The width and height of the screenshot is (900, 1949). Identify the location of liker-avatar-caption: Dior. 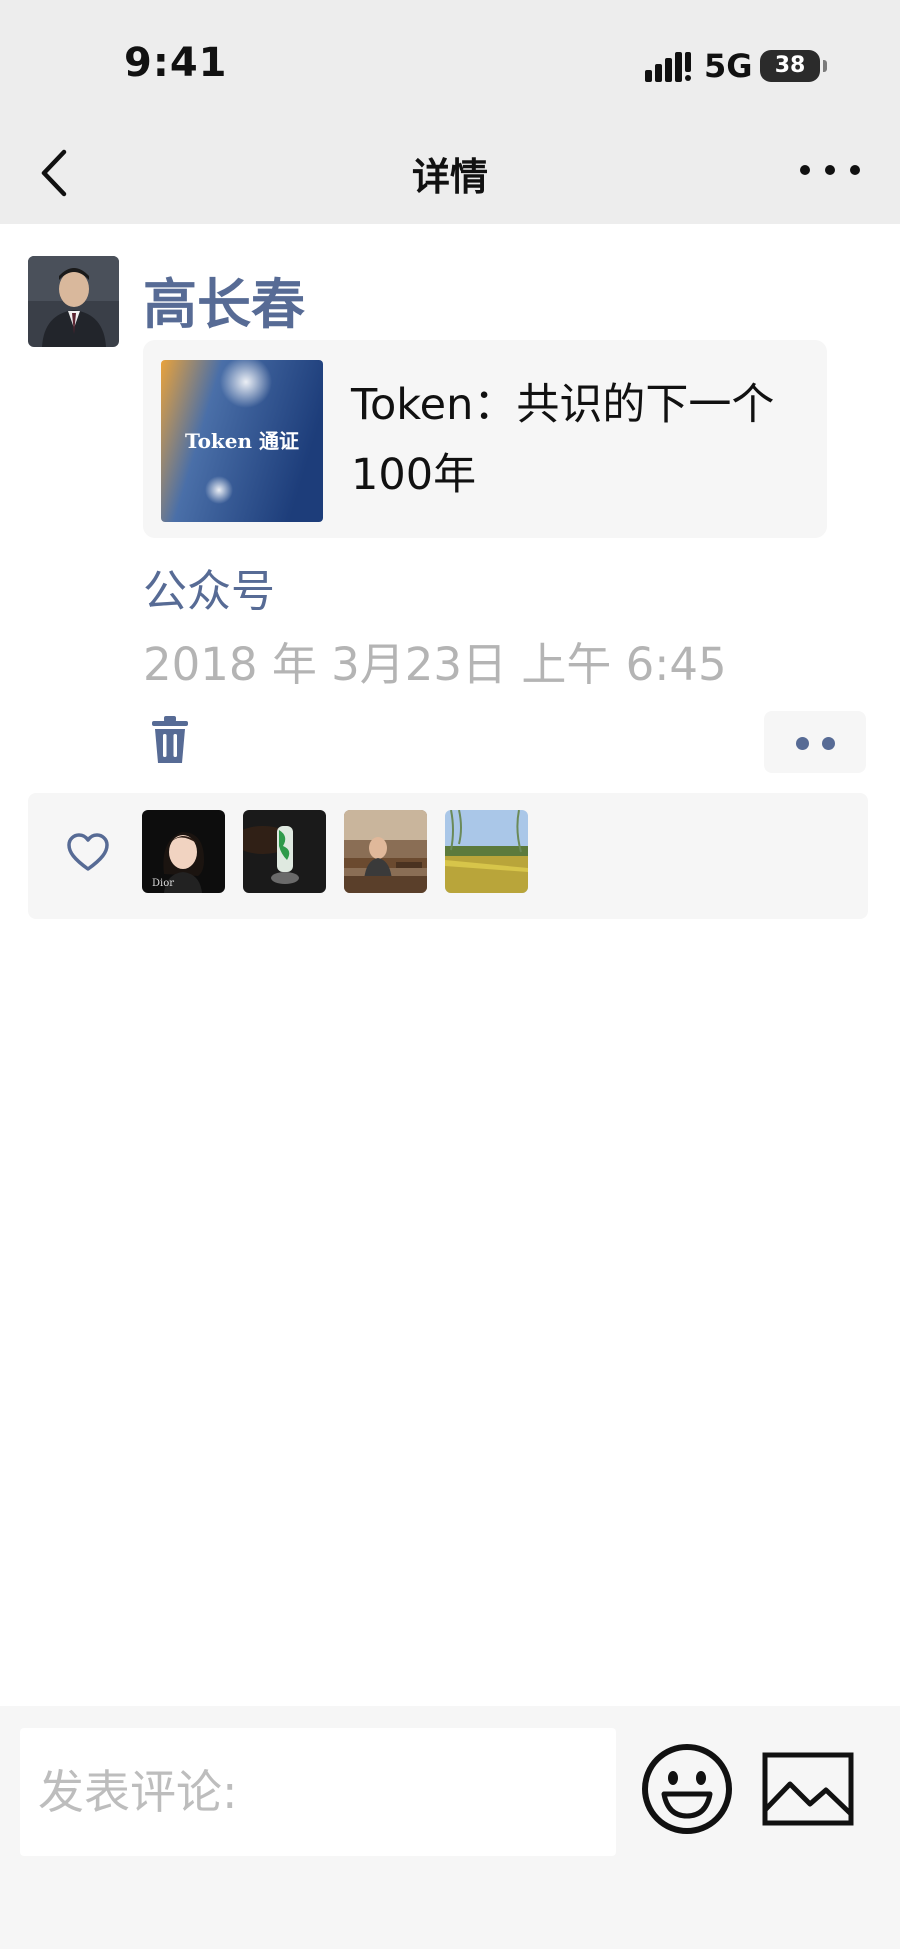
(163, 883).